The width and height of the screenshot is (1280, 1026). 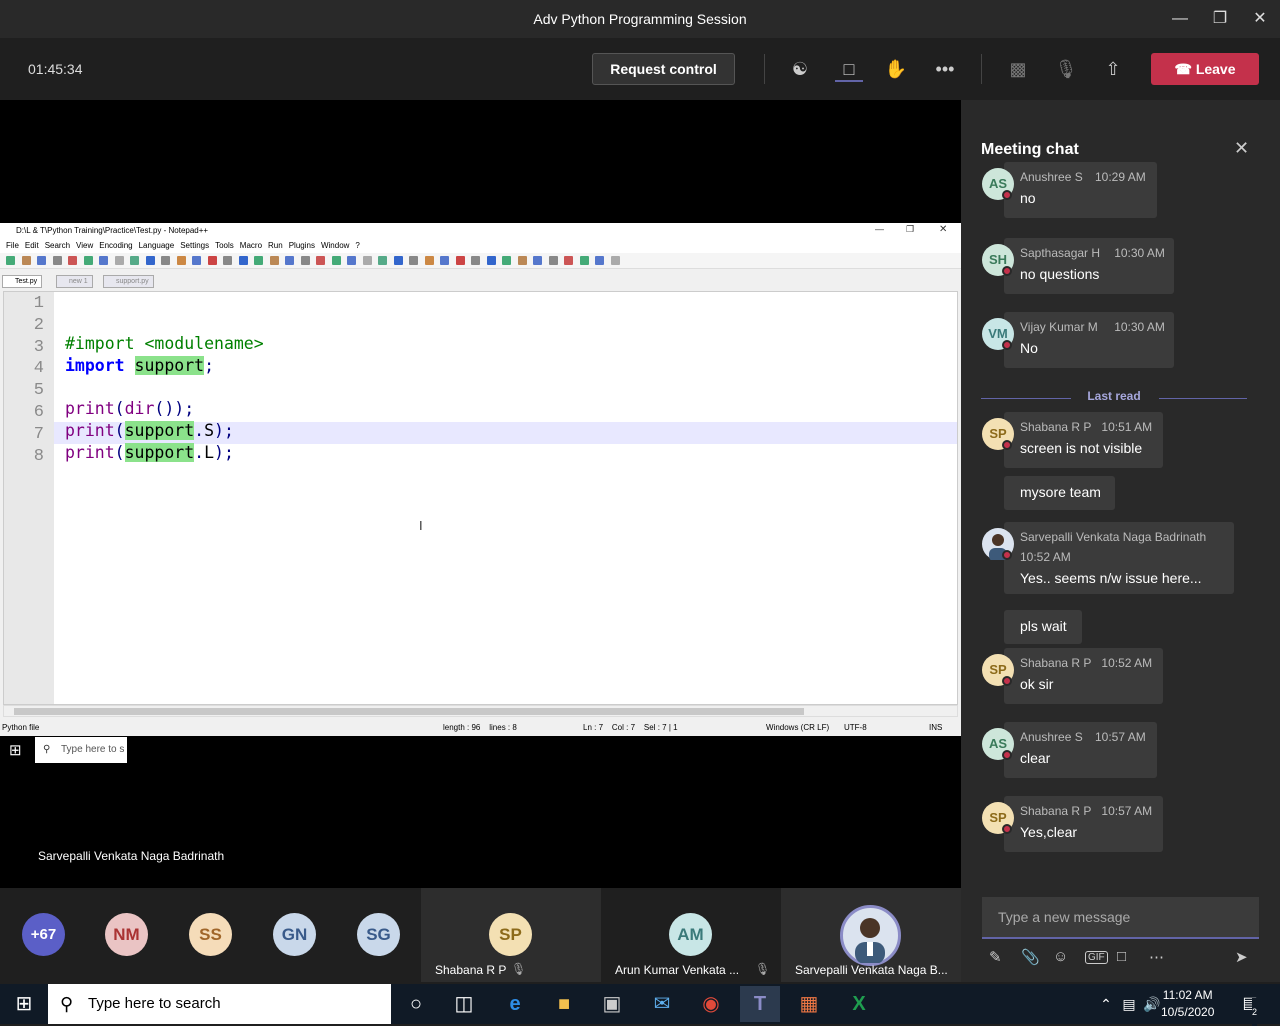 What do you see at coordinates (1120, 918) in the screenshot?
I see `message-input: Type a new message` at bounding box center [1120, 918].